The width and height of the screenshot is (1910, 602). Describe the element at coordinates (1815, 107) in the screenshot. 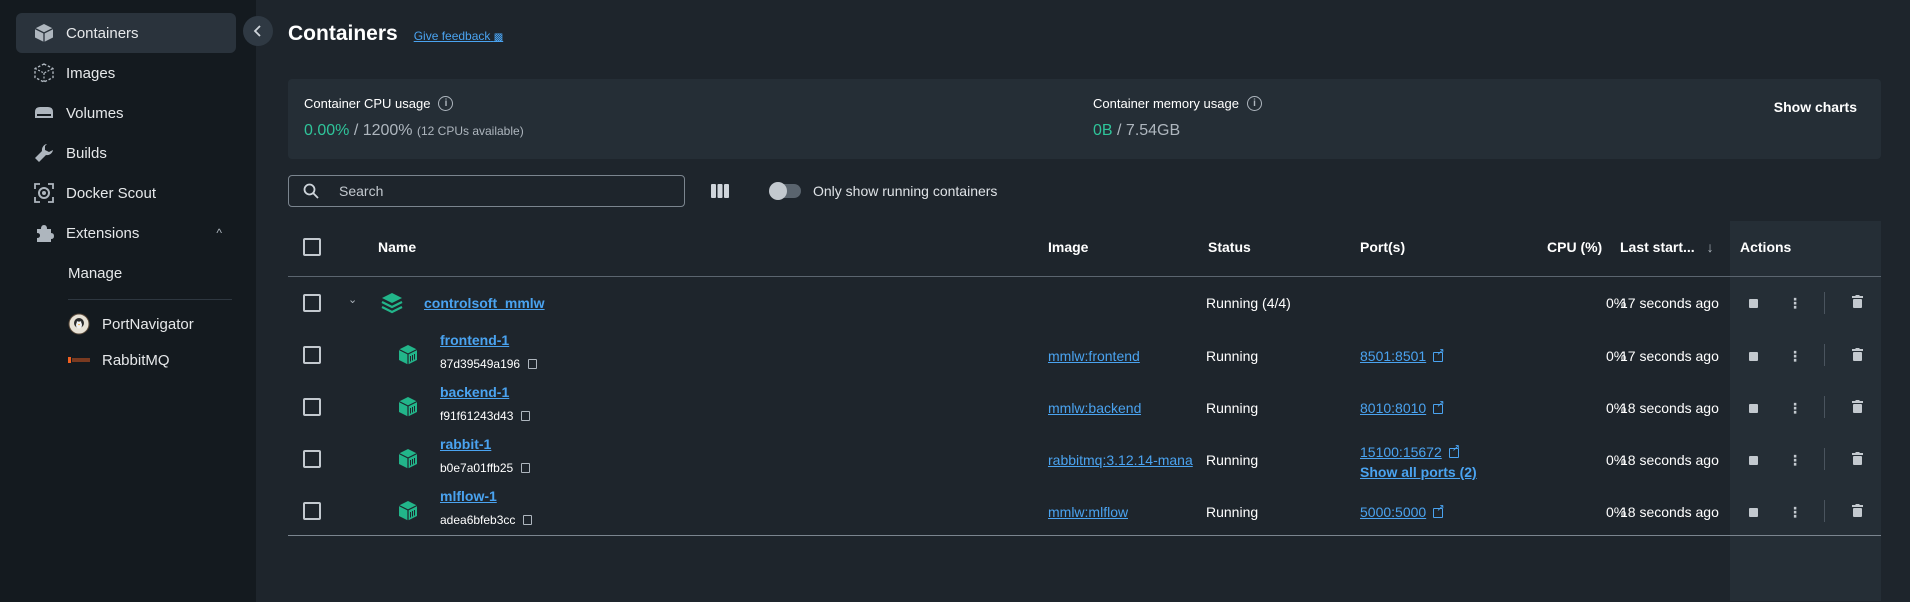

I see `show-charts-button: Show charts` at that location.